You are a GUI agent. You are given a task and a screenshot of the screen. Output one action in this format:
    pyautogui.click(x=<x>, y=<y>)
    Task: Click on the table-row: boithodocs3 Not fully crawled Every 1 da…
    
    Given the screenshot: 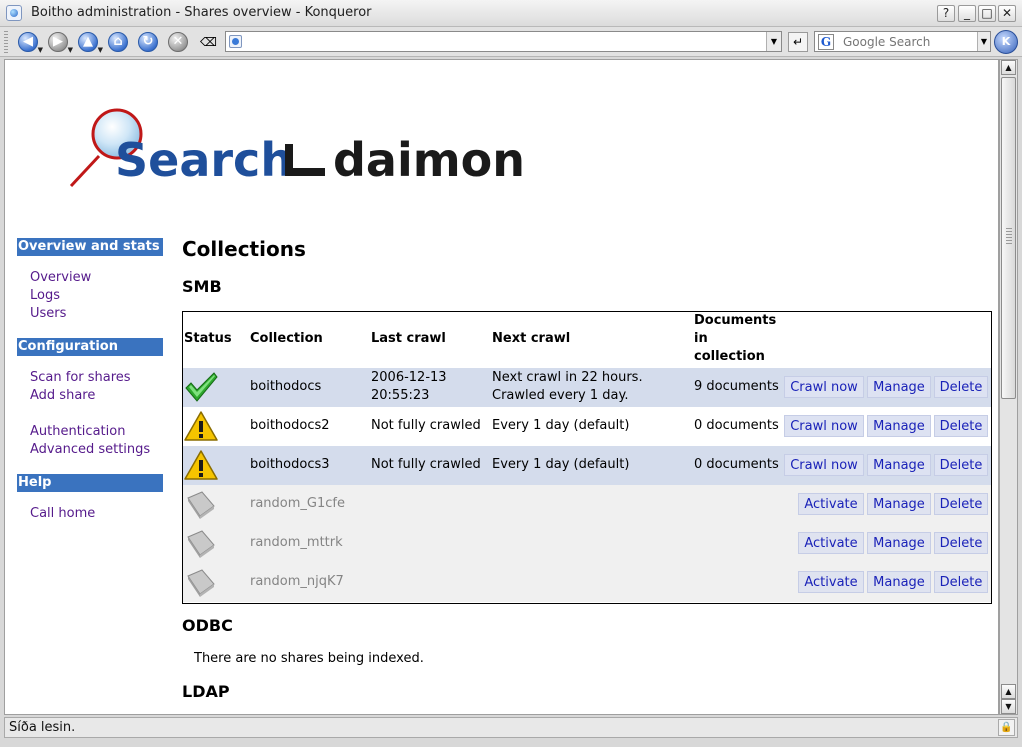 What is the action you would take?
    pyautogui.click(x=587, y=465)
    